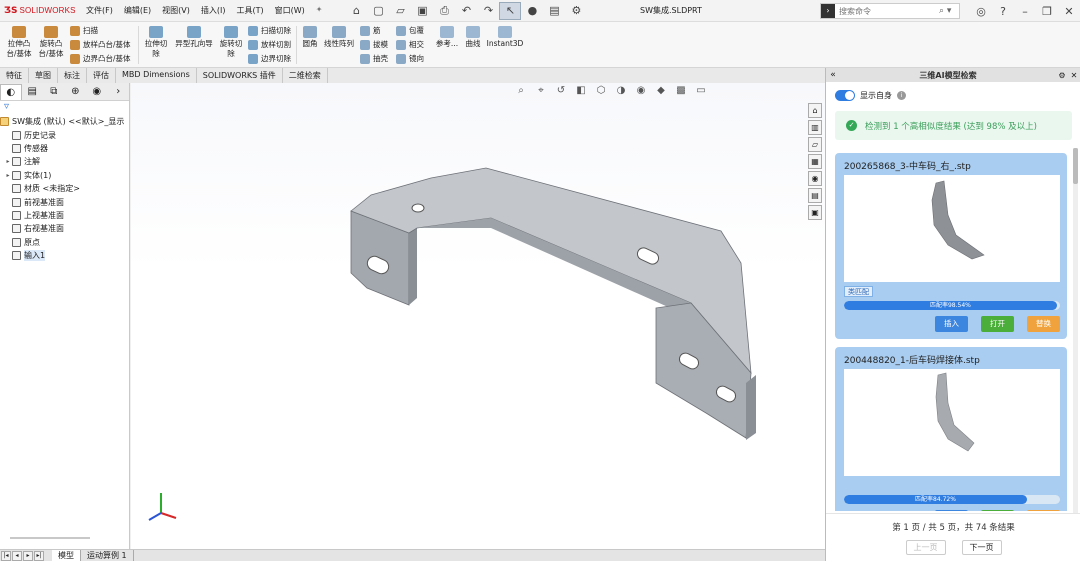 Image resolution: width=1080 pixels, height=561 pixels. I want to click on ai-retrieval-pane-icon: ▣, so click(815, 212).